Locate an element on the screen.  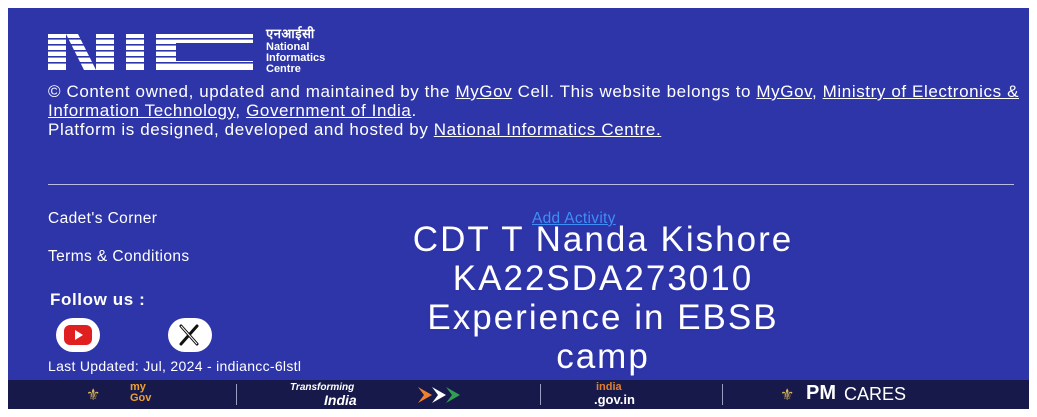
overlay-line-camp: camp is located at coordinates (603, 356).